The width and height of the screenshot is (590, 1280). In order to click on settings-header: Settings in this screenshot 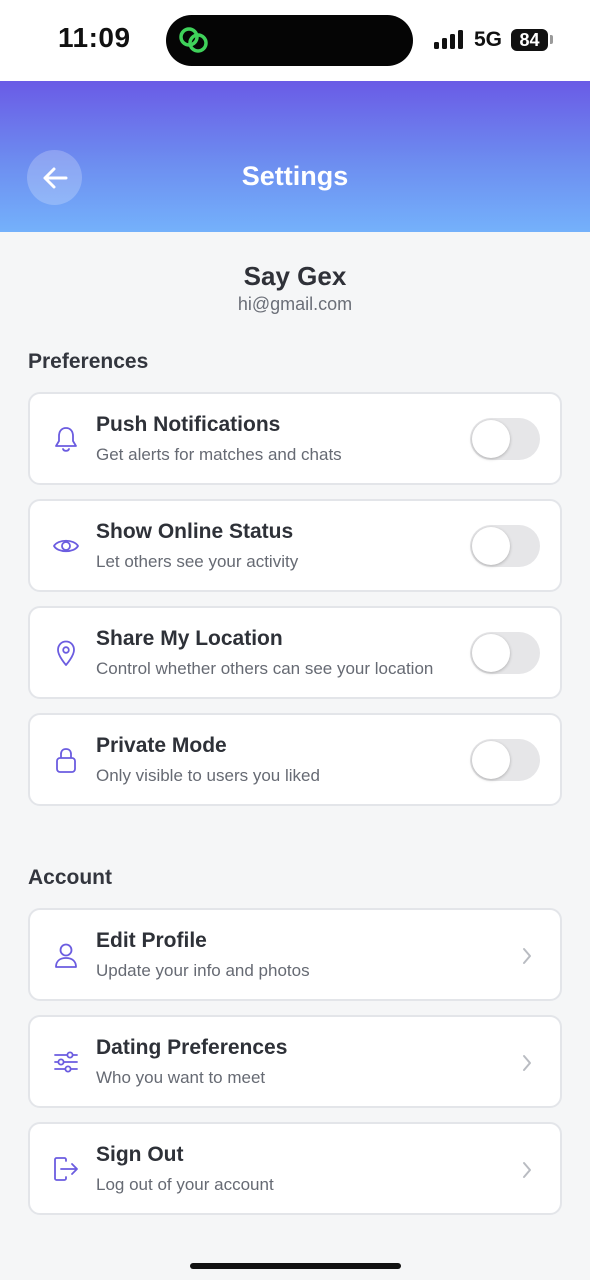, I will do `click(295, 156)`.